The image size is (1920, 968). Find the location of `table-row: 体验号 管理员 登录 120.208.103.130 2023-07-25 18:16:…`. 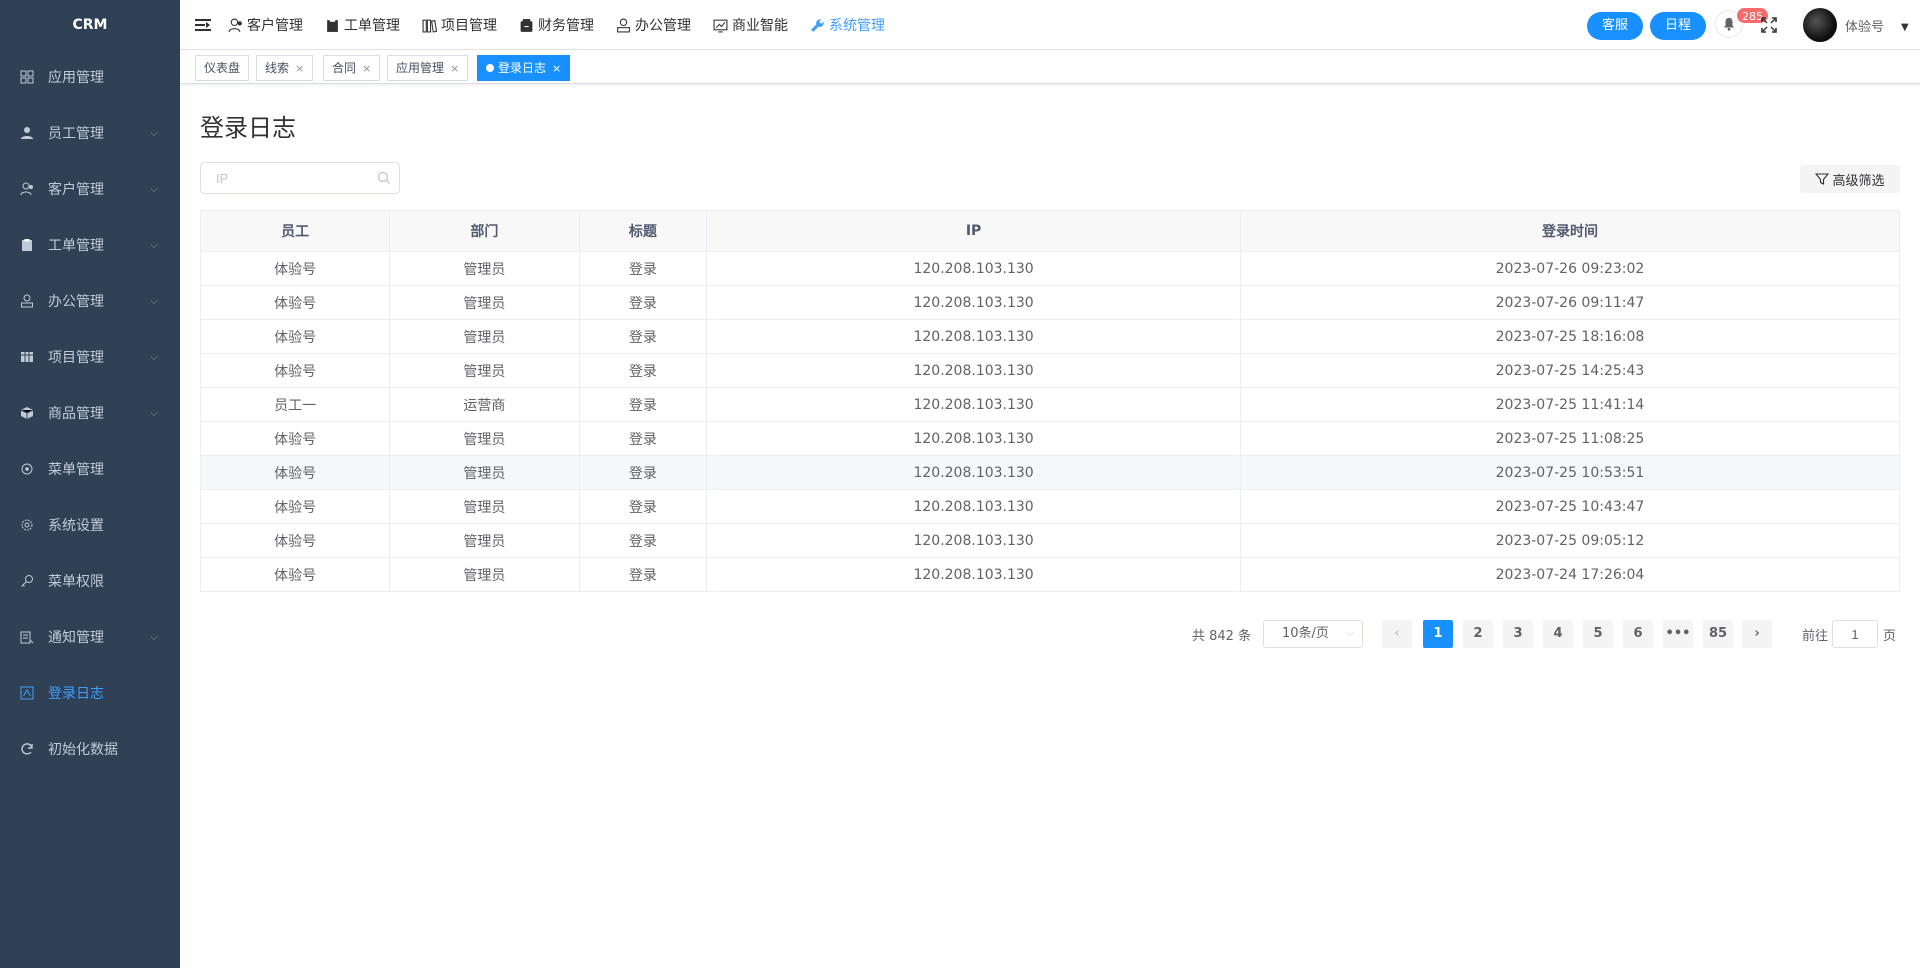

table-row: 体验号 管理员 登录 120.208.103.130 2023-07-25 18:16:… is located at coordinates (1050, 336).